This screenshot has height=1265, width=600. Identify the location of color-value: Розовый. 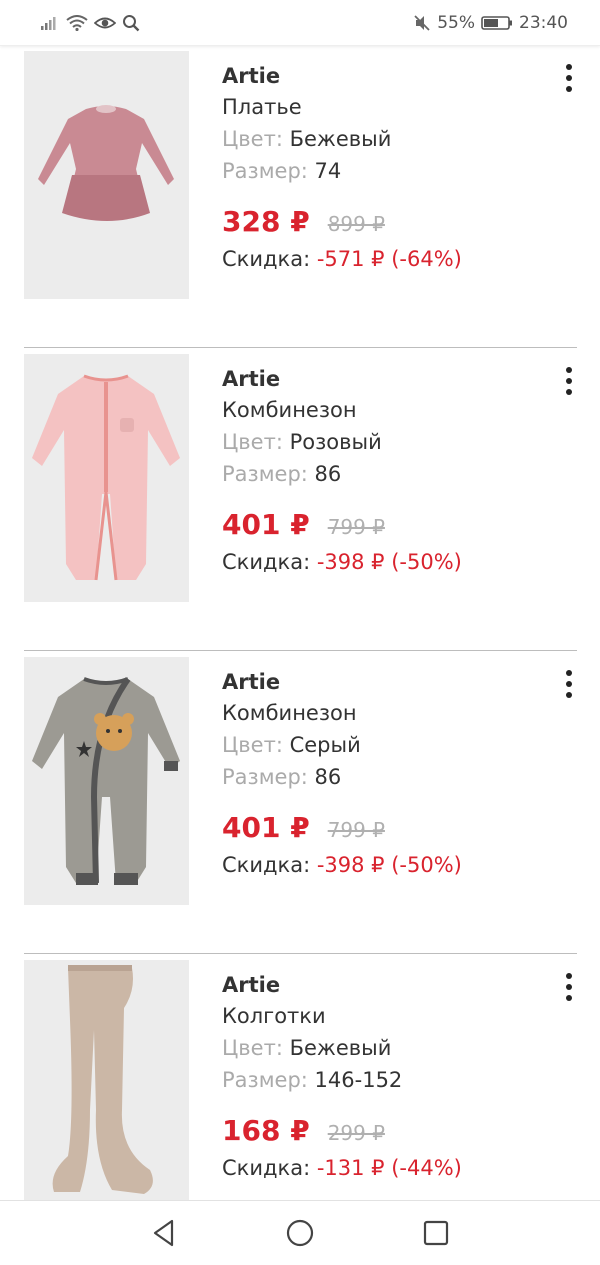
(332, 442).